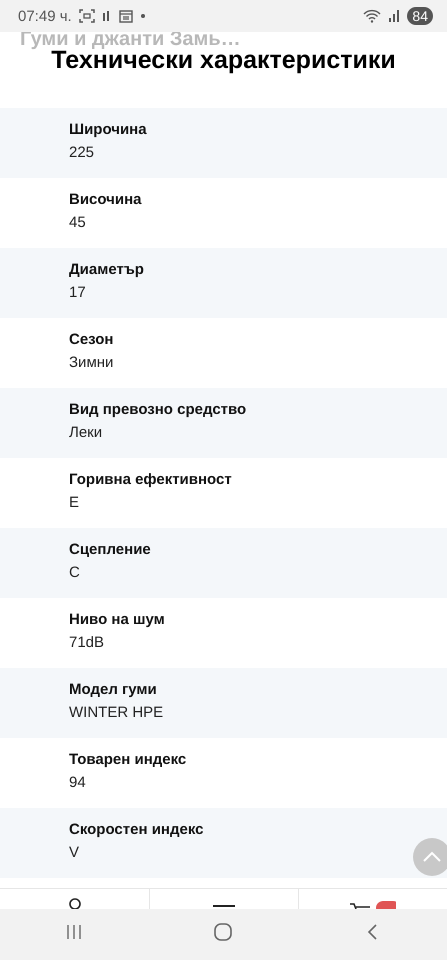 Image resolution: width=447 pixels, height=960 pixels. What do you see at coordinates (74, 852) in the screenshot?
I see `spec-value: V` at bounding box center [74, 852].